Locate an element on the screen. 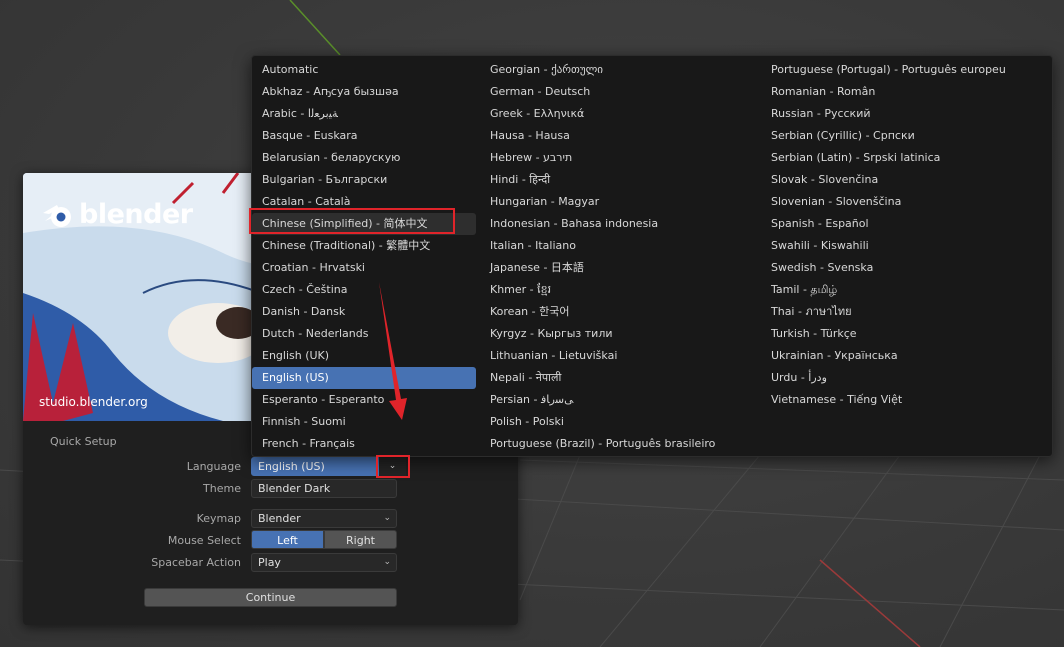  language-option: Slovak - Slovenčina is located at coordinates (905, 180).